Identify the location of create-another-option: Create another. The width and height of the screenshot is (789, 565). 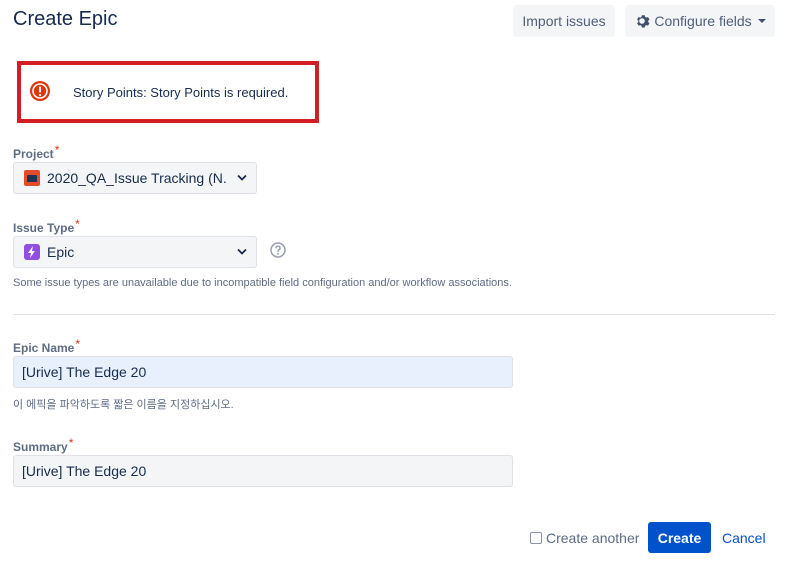
(584, 538).